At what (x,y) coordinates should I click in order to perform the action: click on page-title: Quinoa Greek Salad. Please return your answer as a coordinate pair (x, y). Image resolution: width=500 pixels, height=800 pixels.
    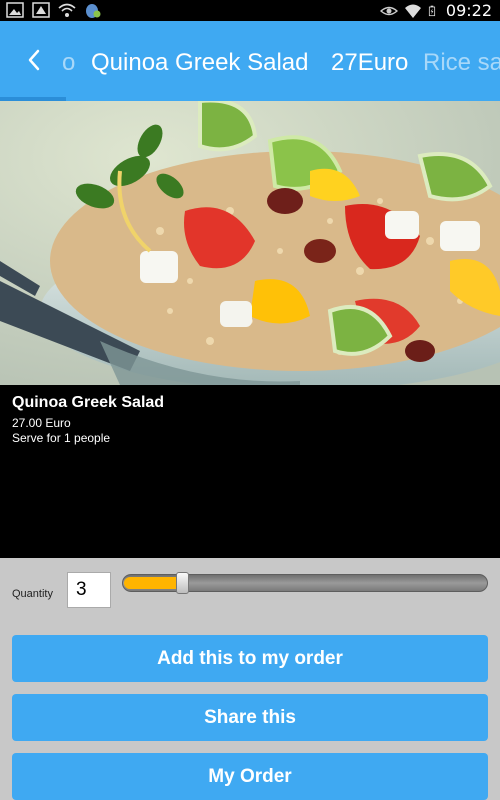
    Looking at the image, I should click on (200, 62).